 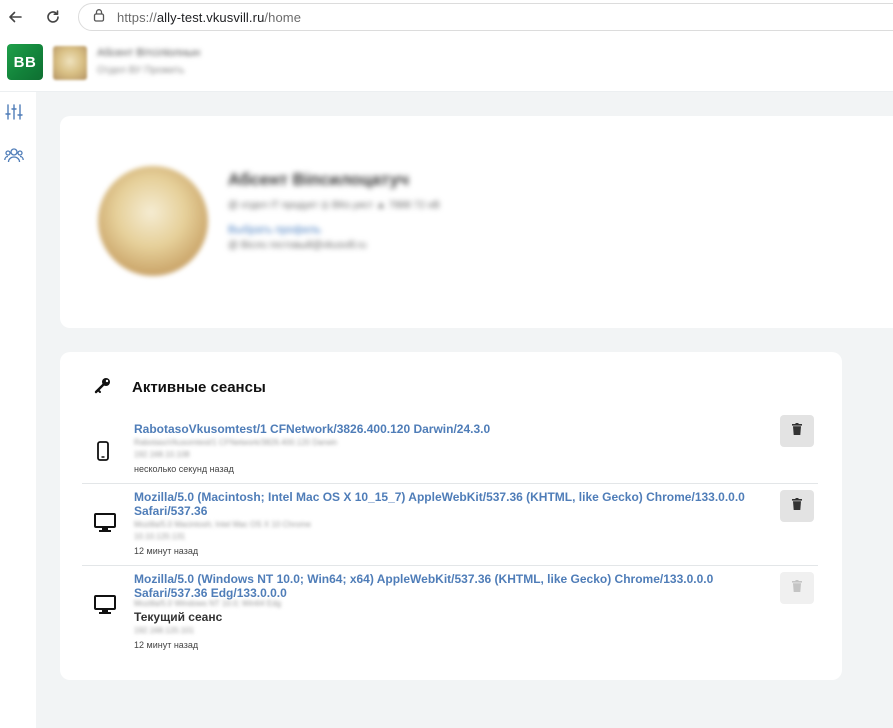 What do you see at coordinates (53, 17) in the screenshot?
I see `reload-icon` at bounding box center [53, 17].